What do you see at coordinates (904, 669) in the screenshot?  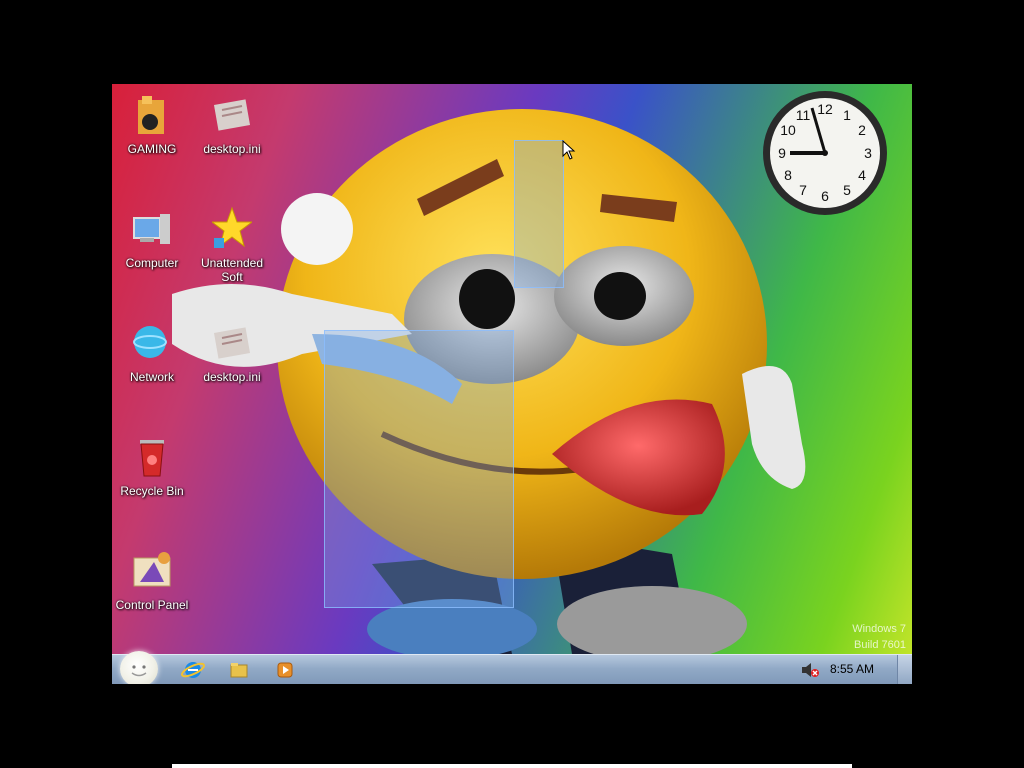 I see `show-desktop-button` at bounding box center [904, 669].